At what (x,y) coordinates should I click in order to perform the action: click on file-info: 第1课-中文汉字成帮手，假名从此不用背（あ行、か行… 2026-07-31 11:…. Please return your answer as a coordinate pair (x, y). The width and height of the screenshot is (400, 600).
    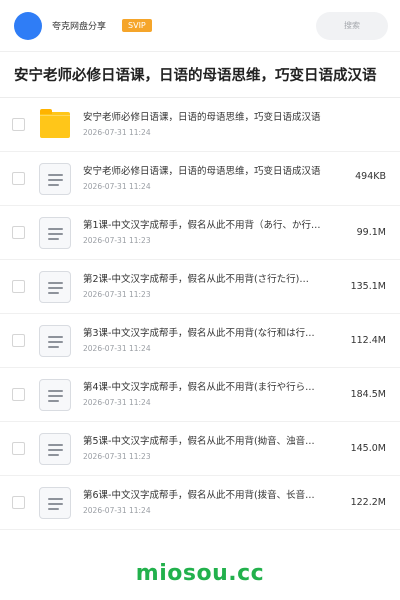
    Looking at the image, I should click on (218, 232).